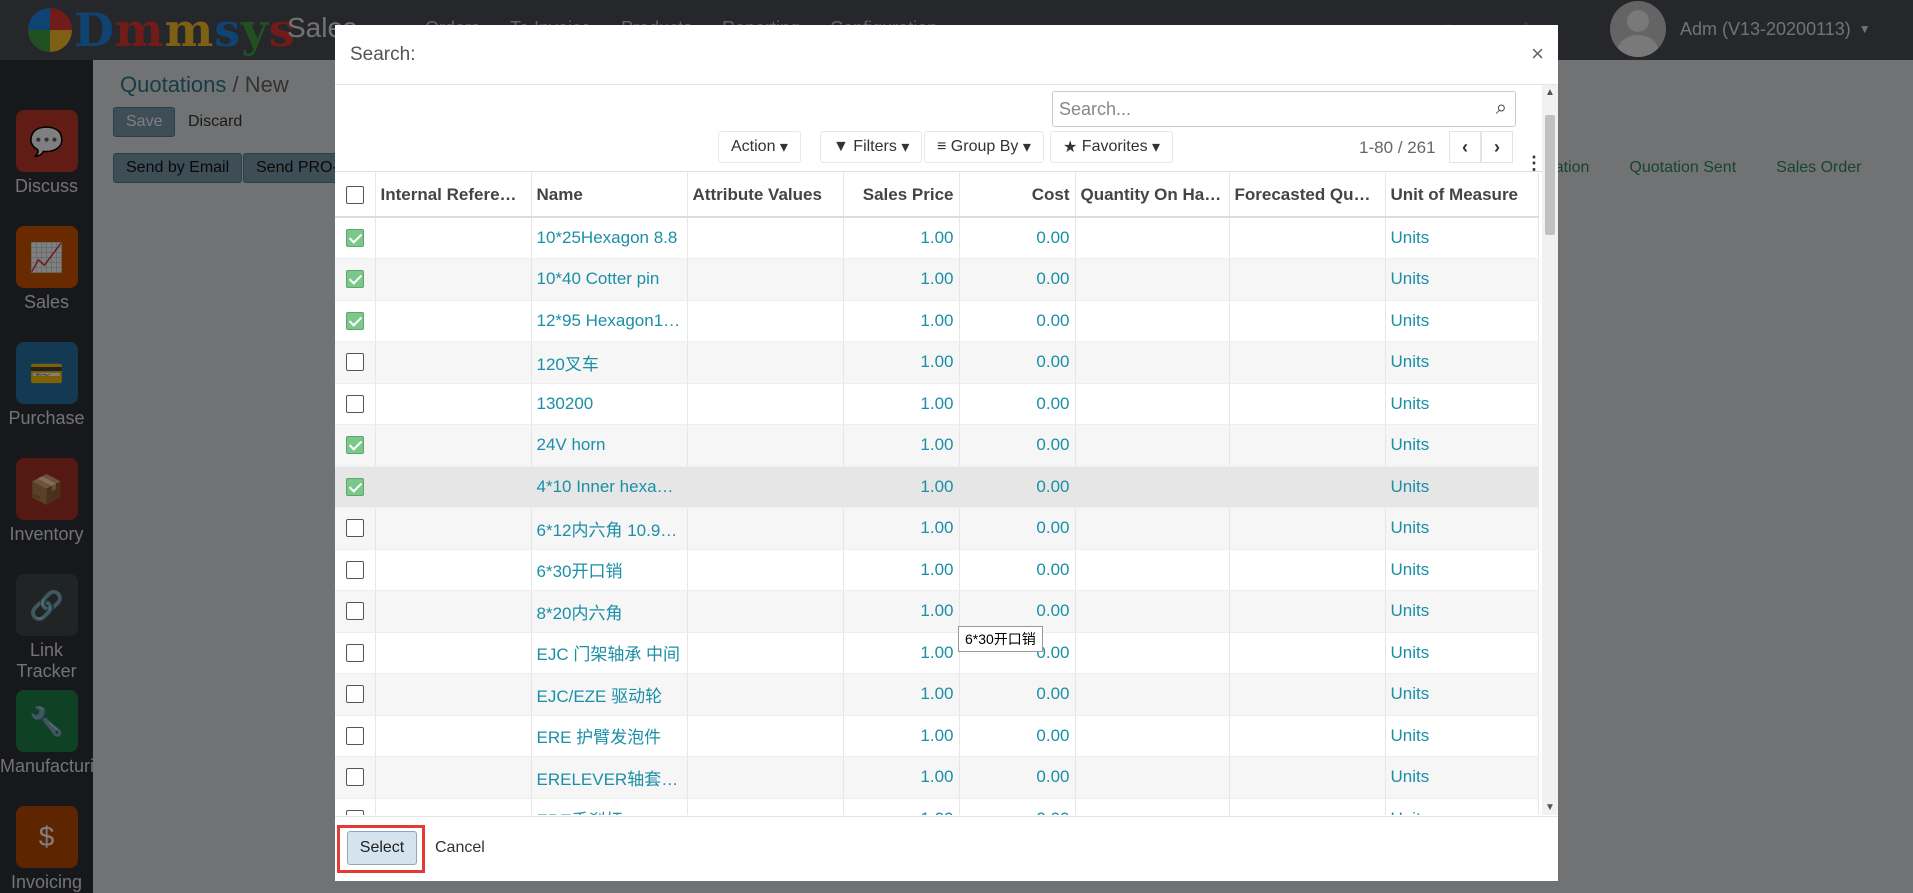 The height and width of the screenshot is (893, 1913). I want to click on name-cell: 10*40 Cotter pin, so click(609, 279).